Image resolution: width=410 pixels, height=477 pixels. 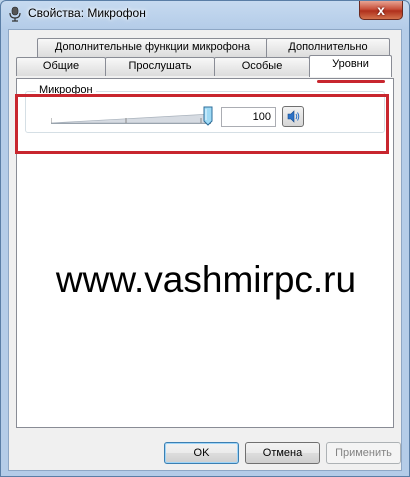 What do you see at coordinates (15, 14) in the screenshot?
I see `microphone-icon` at bounding box center [15, 14].